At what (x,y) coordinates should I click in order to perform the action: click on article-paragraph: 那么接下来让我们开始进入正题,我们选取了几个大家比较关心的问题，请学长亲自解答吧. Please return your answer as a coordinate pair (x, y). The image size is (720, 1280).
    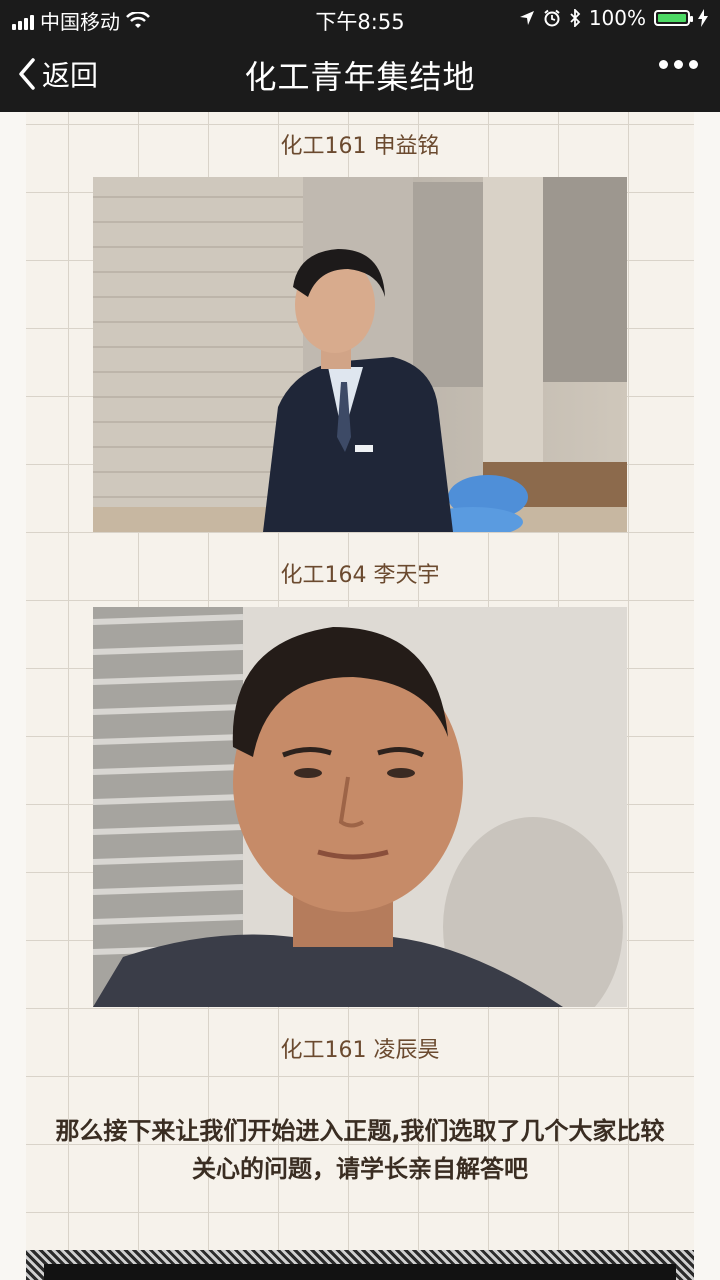
    Looking at the image, I should click on (360, 1150).